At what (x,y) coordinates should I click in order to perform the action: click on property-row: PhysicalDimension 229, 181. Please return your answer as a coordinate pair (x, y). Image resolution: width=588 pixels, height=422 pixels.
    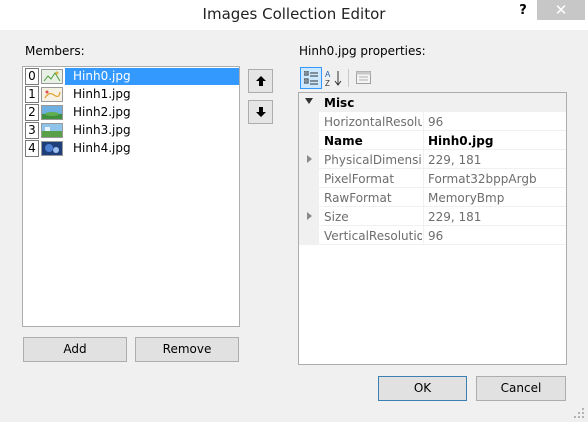
    Looking at the image, I should click on (432, 159).